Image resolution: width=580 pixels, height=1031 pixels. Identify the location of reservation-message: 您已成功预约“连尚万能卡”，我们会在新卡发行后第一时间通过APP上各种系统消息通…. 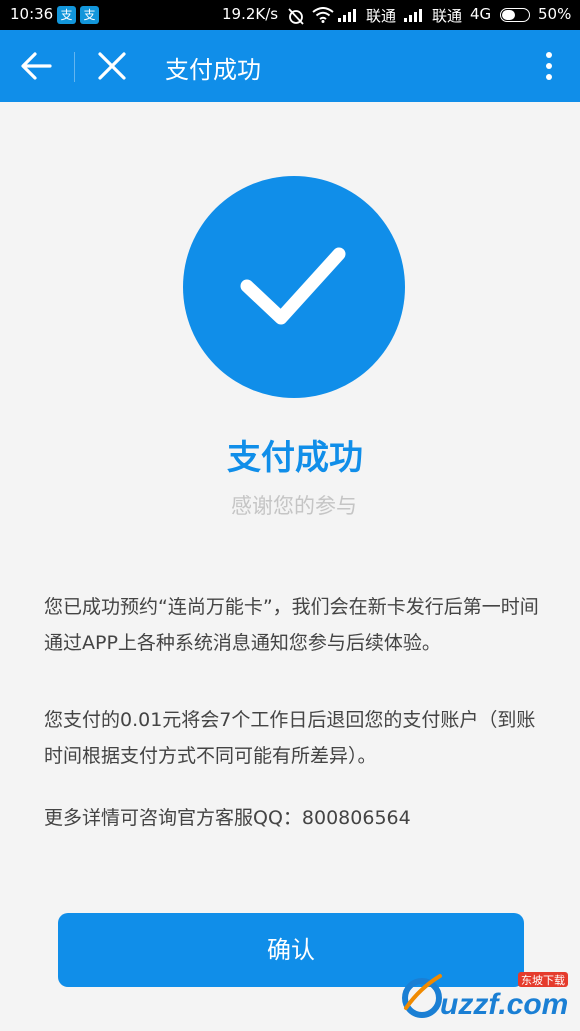
(291, 625).